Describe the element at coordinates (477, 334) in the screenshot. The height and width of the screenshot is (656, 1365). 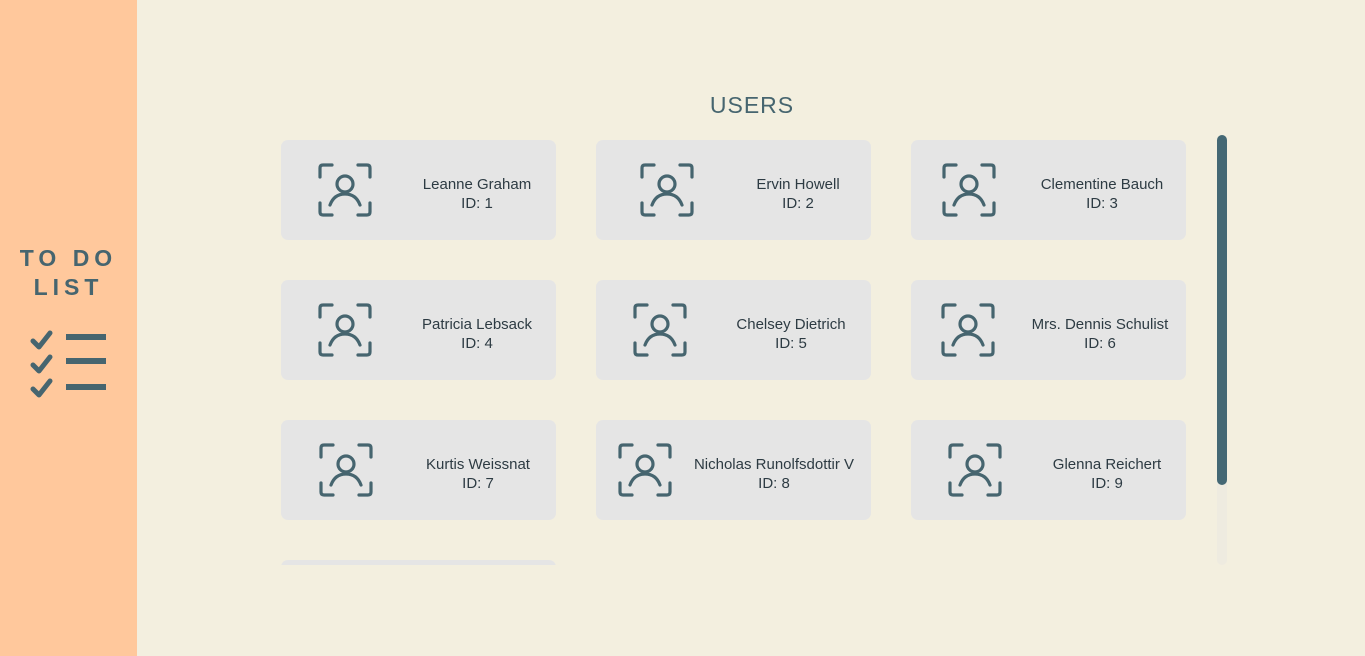
I see `user-info: Patricia Lebsack ID: 4` at that location.